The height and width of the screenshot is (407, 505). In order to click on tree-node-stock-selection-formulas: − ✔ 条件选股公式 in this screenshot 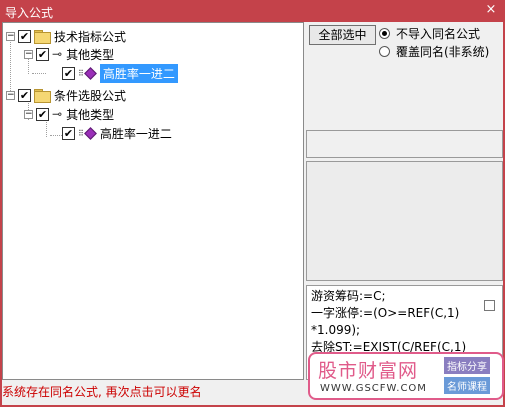, I will do `click(66, 95)`.